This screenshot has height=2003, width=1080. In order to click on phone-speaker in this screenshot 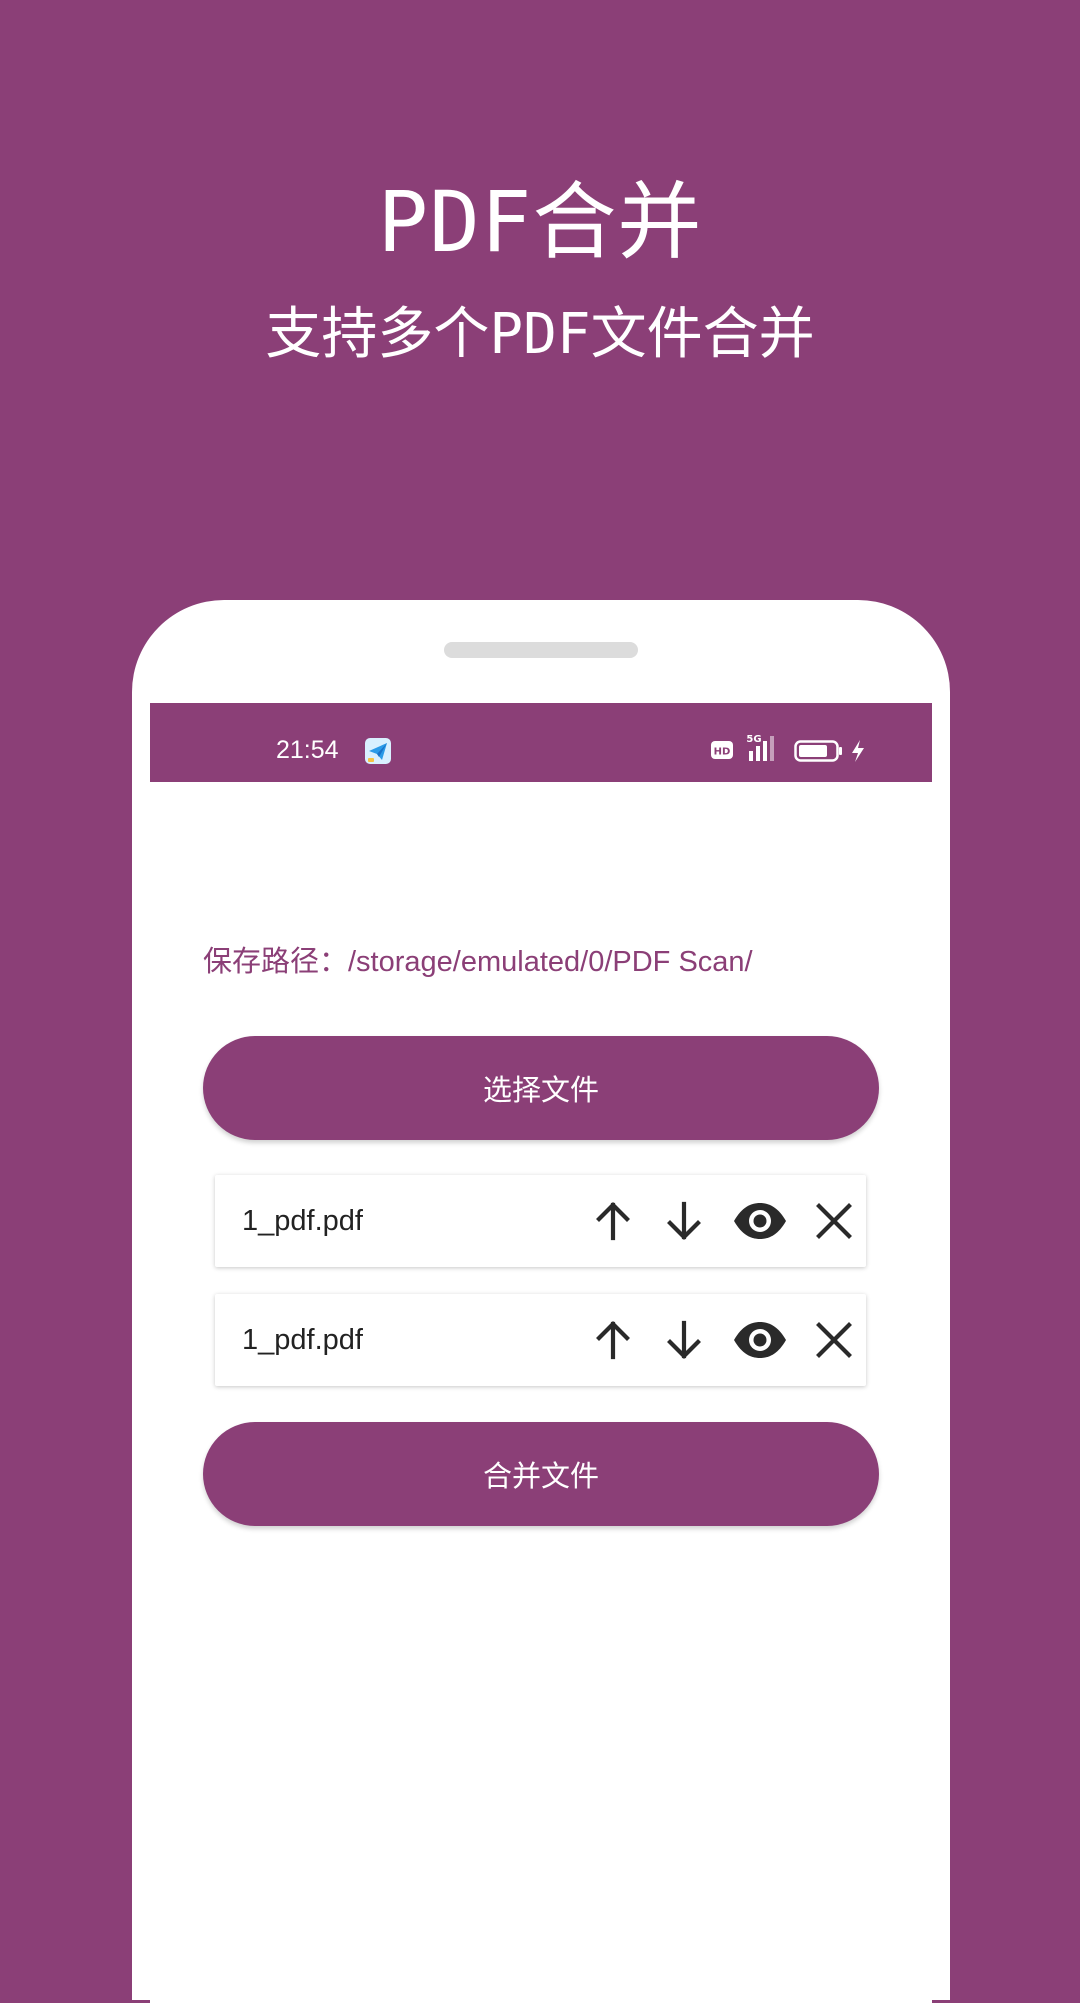, I will do `click(541, 650)`.